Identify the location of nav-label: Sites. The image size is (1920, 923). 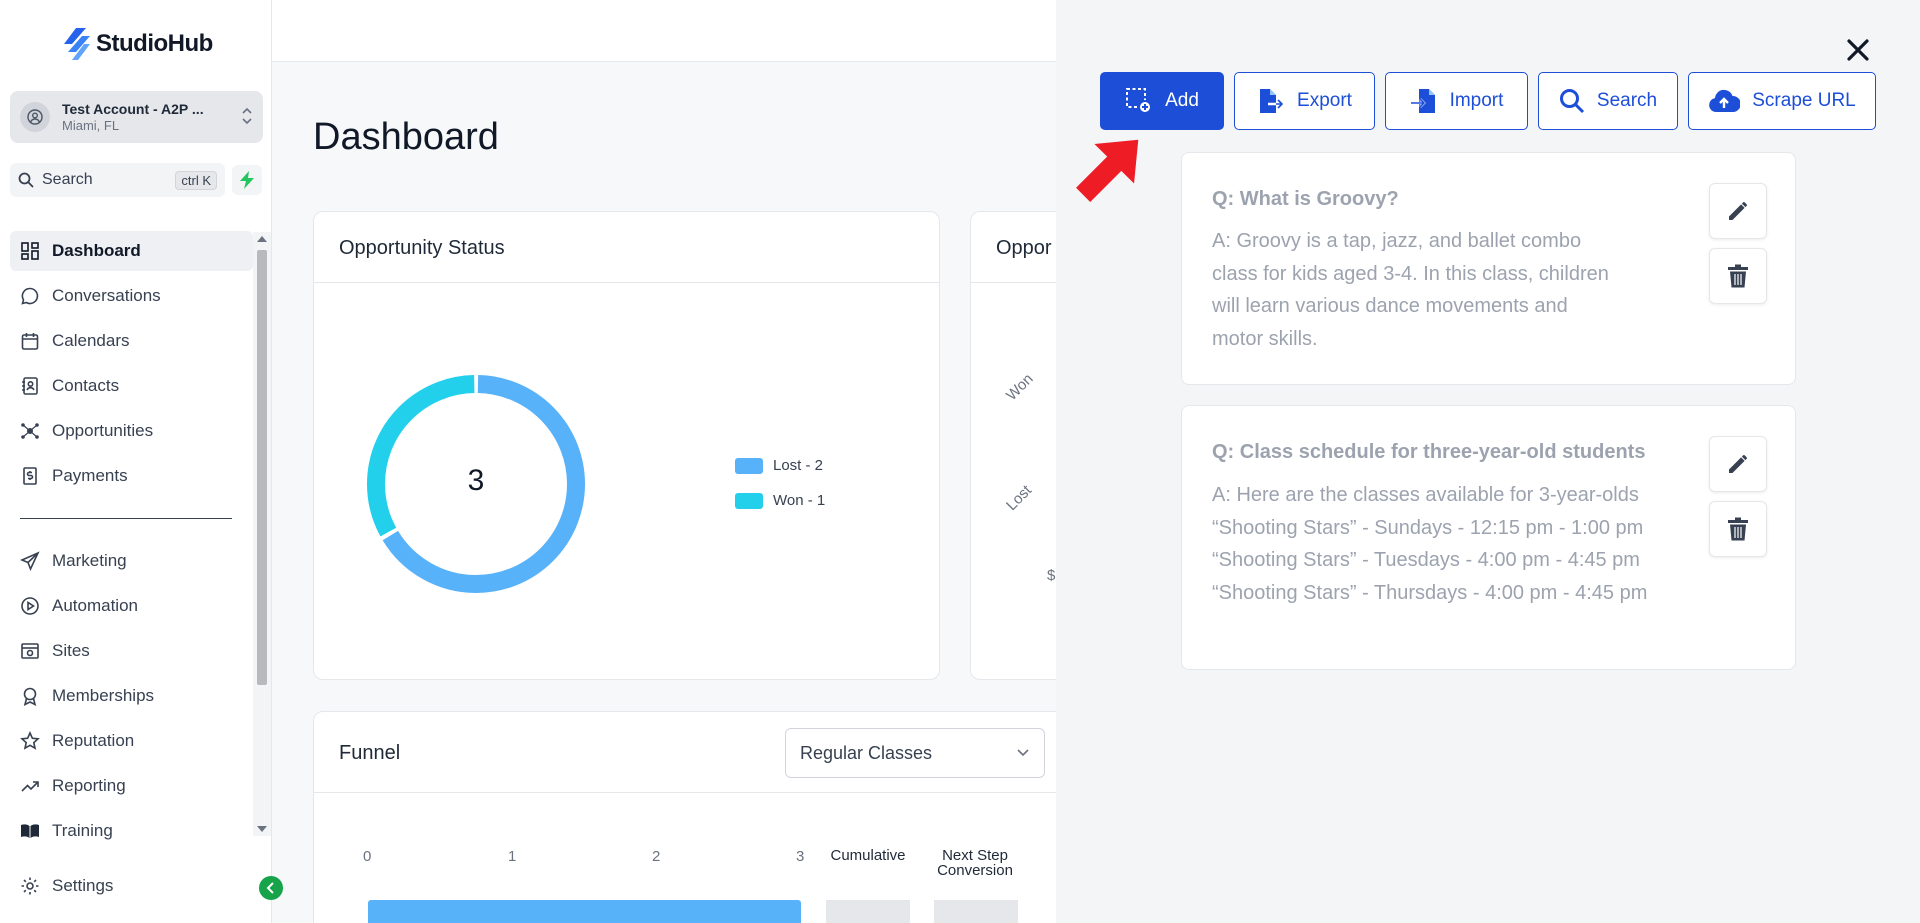
(71, 650).